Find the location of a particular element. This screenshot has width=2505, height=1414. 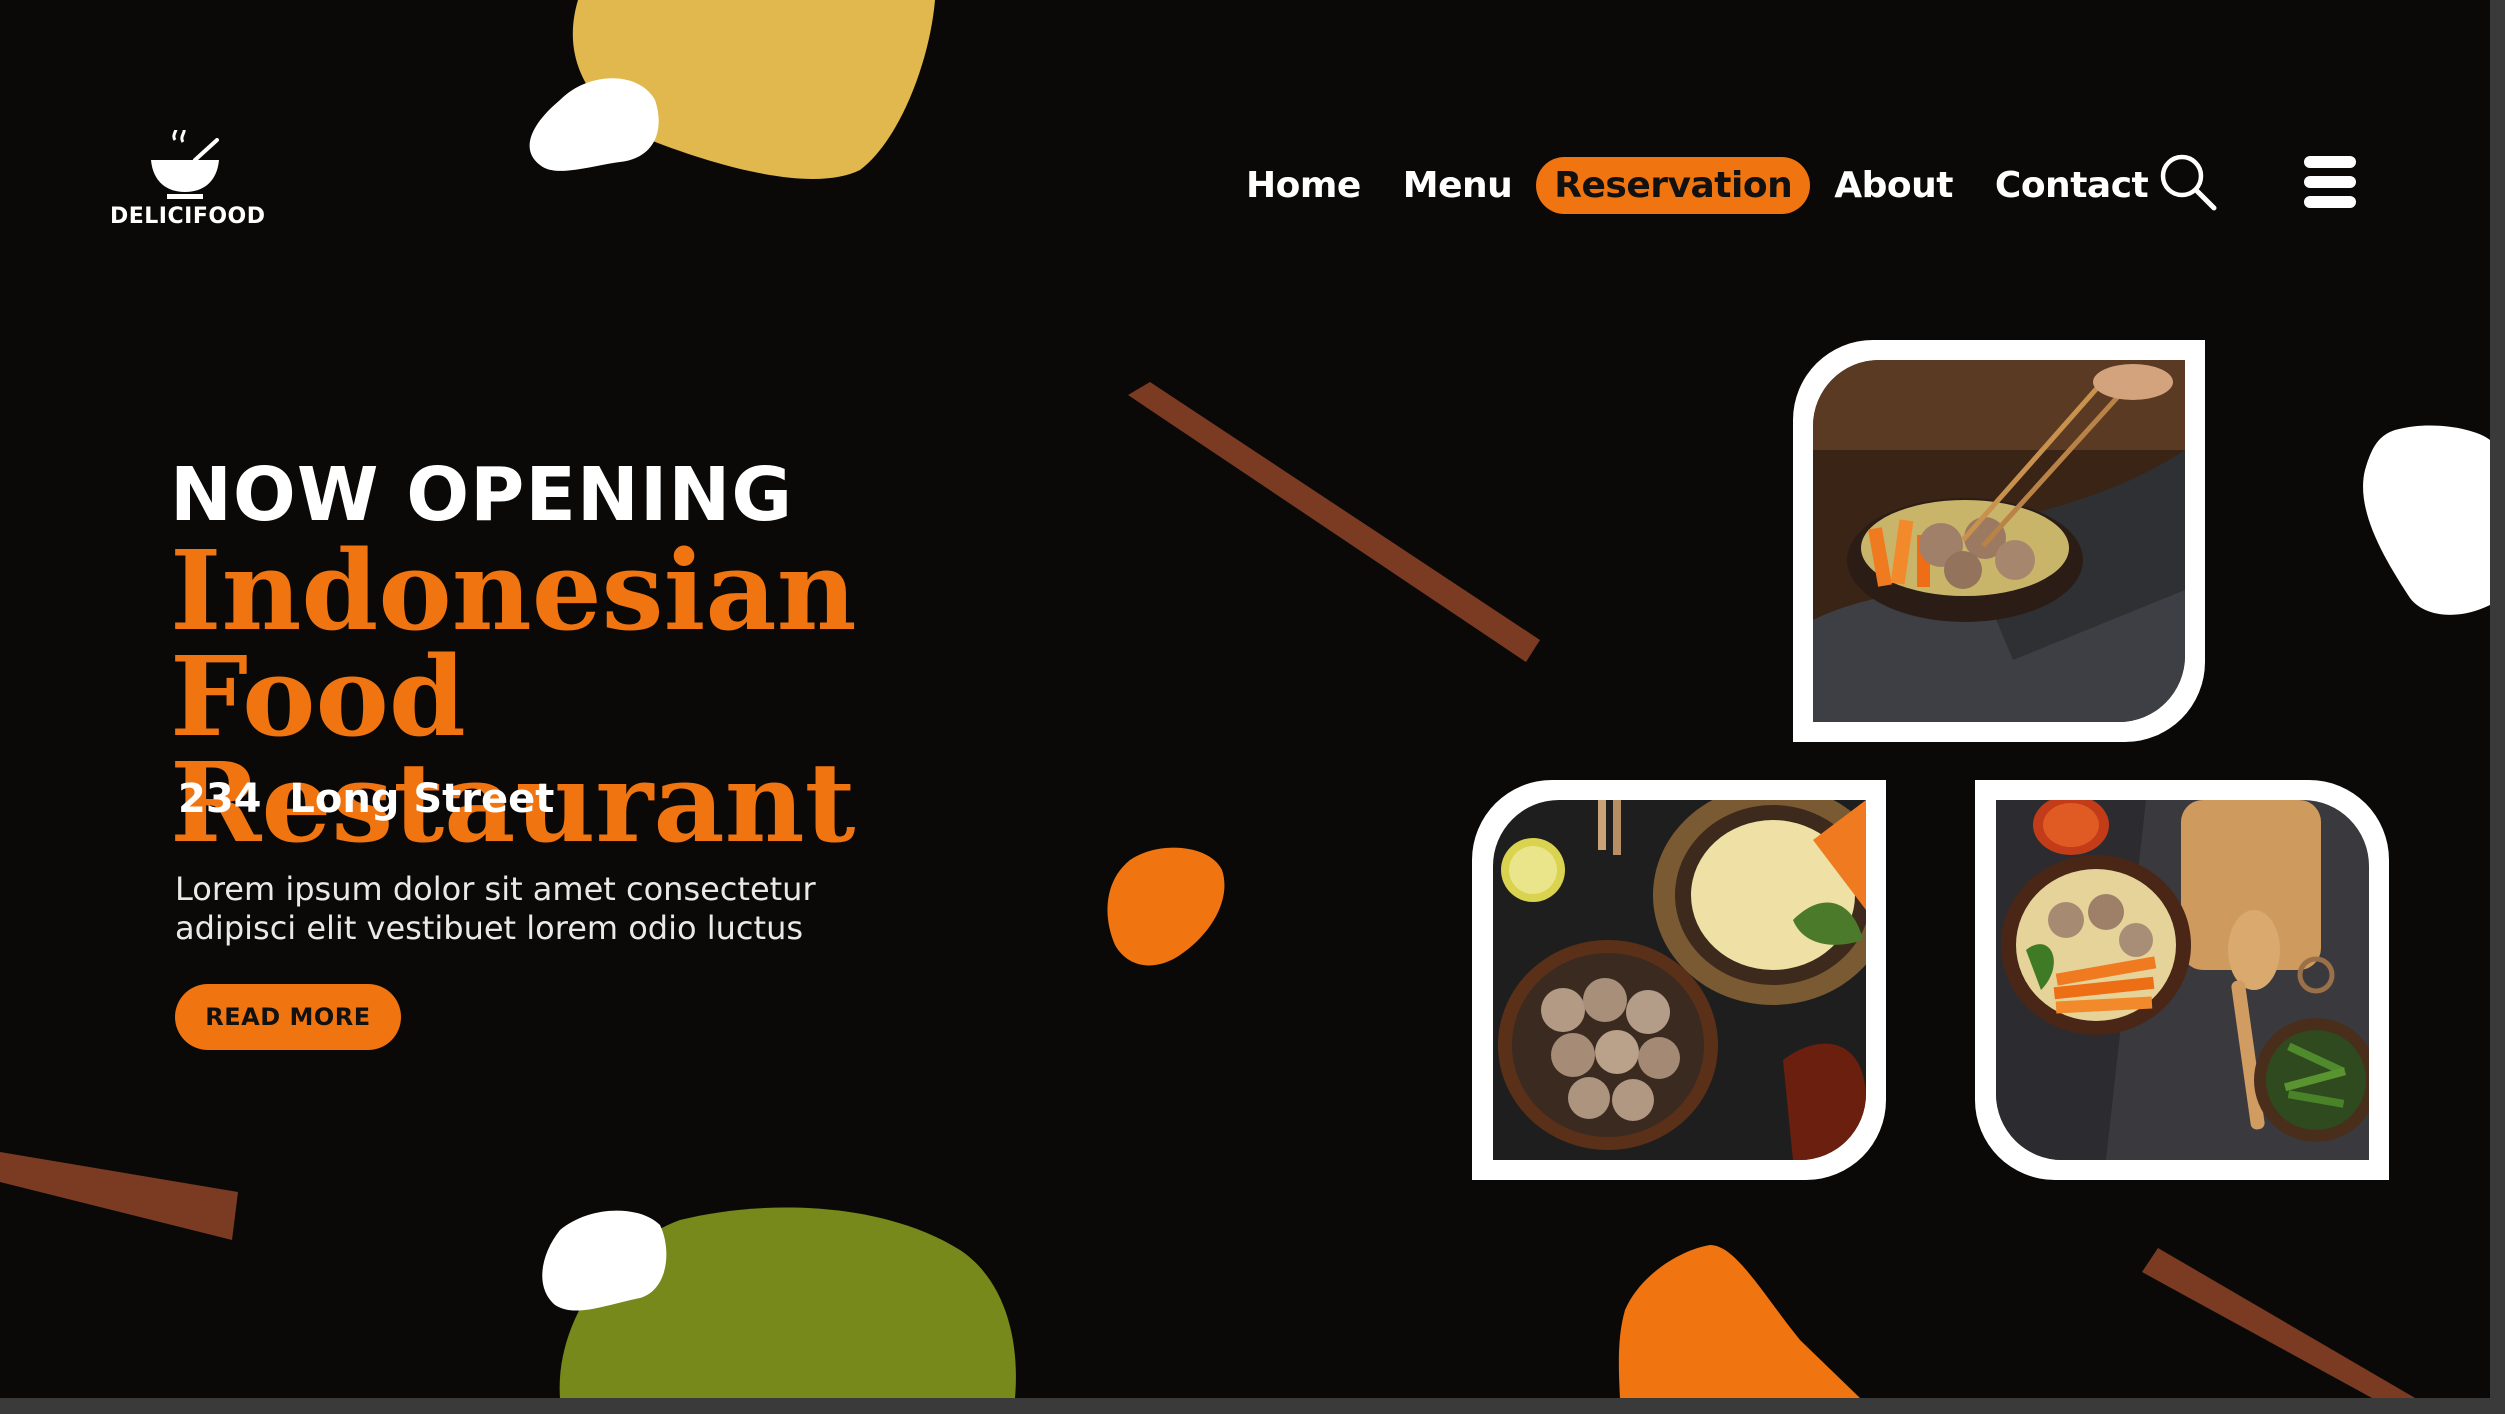

search-icon is located at coordinates (2188, 182).